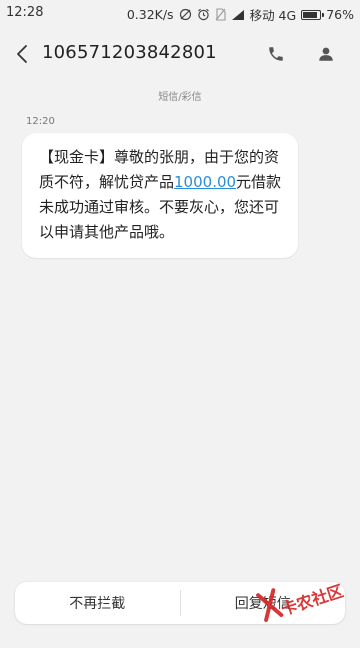  Describe the element at coordinates (185, 14) in the screenshot. I see `rotation-lock-icon` at that location.